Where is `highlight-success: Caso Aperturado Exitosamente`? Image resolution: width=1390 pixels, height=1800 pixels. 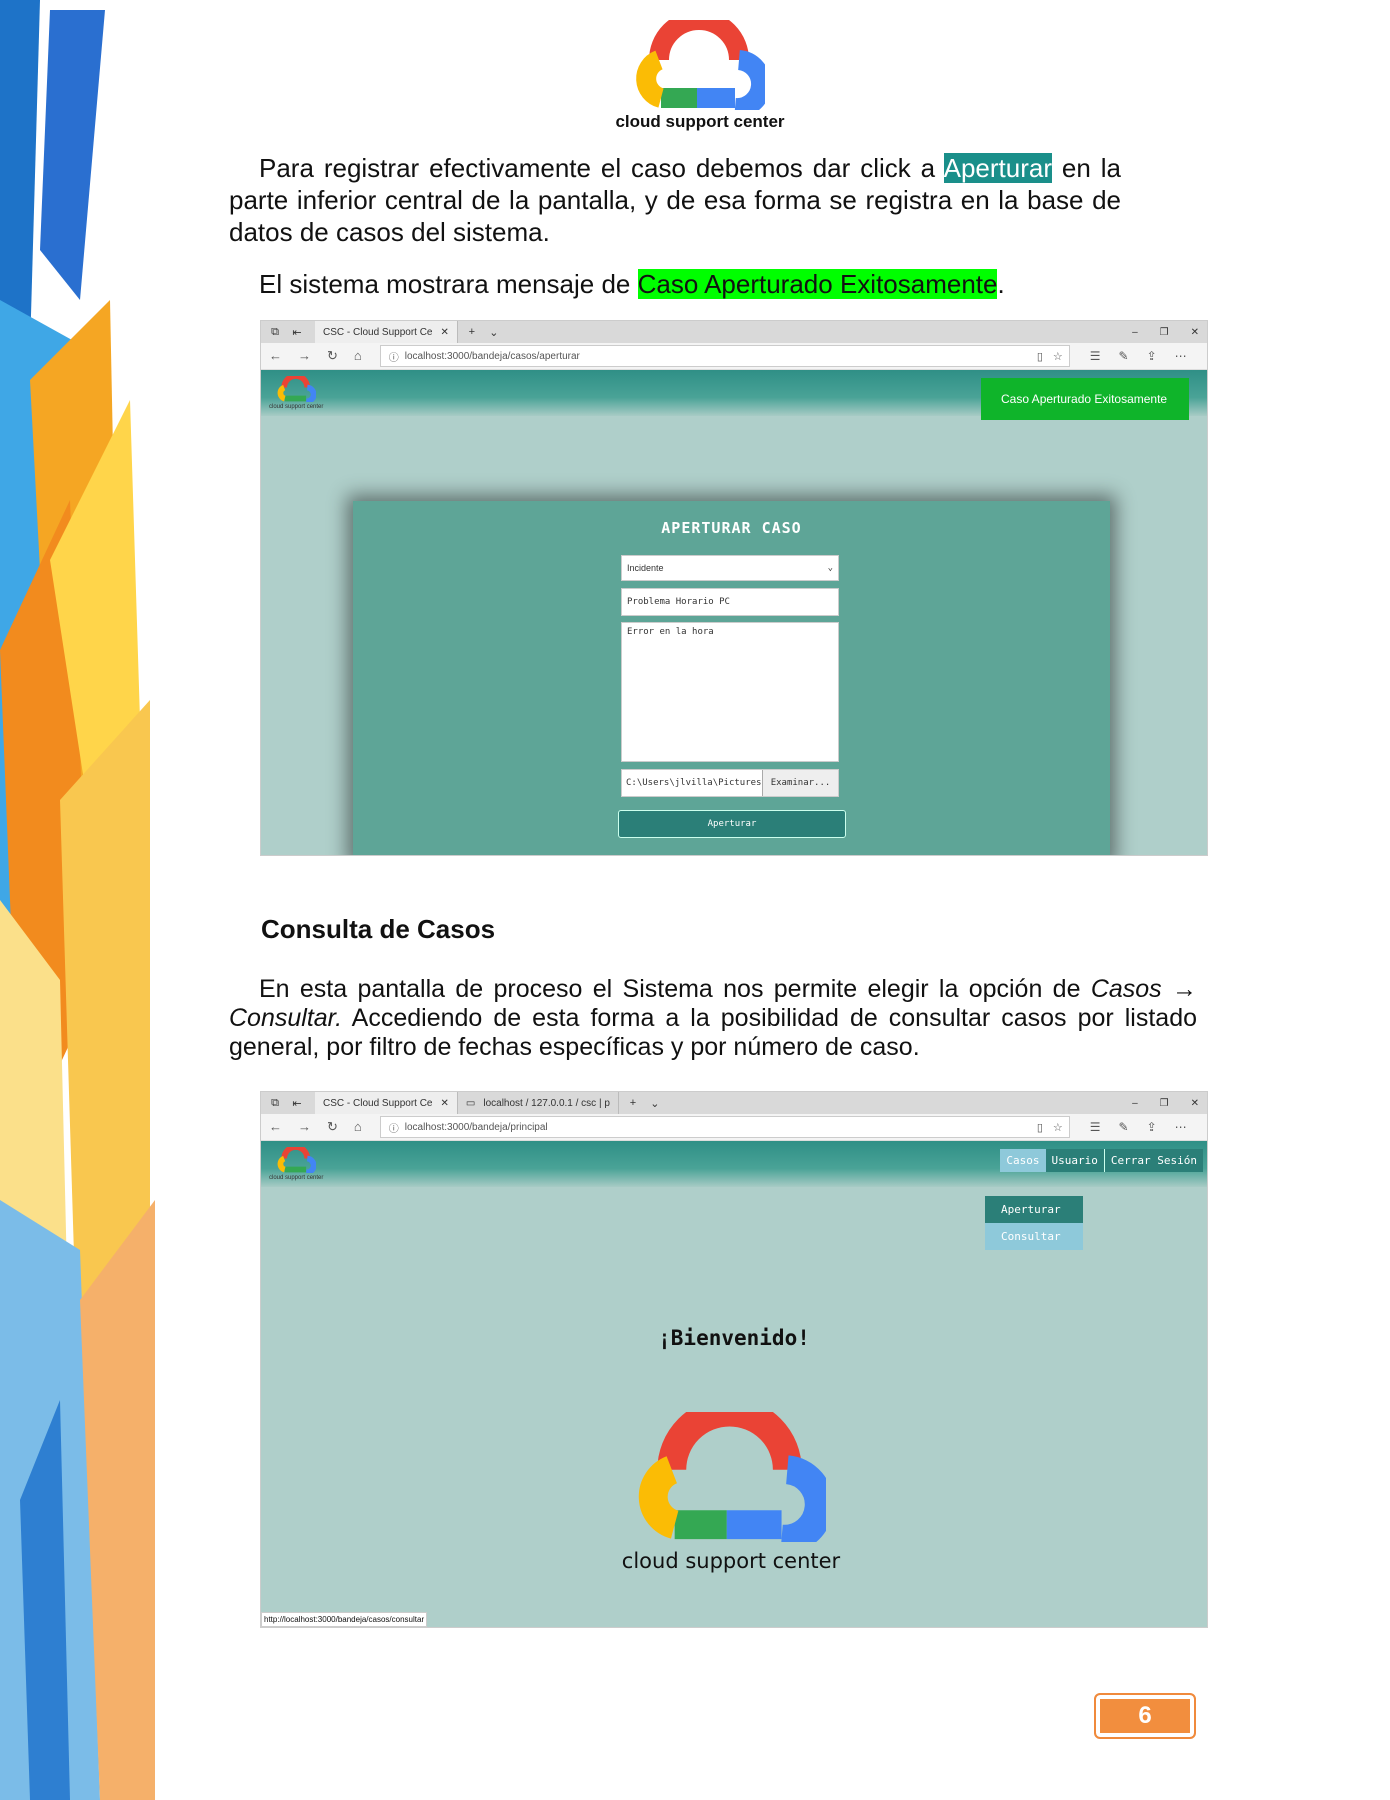 highlight-success: Caso Aperturado Exitosamente is located at coordinates (817, 284).